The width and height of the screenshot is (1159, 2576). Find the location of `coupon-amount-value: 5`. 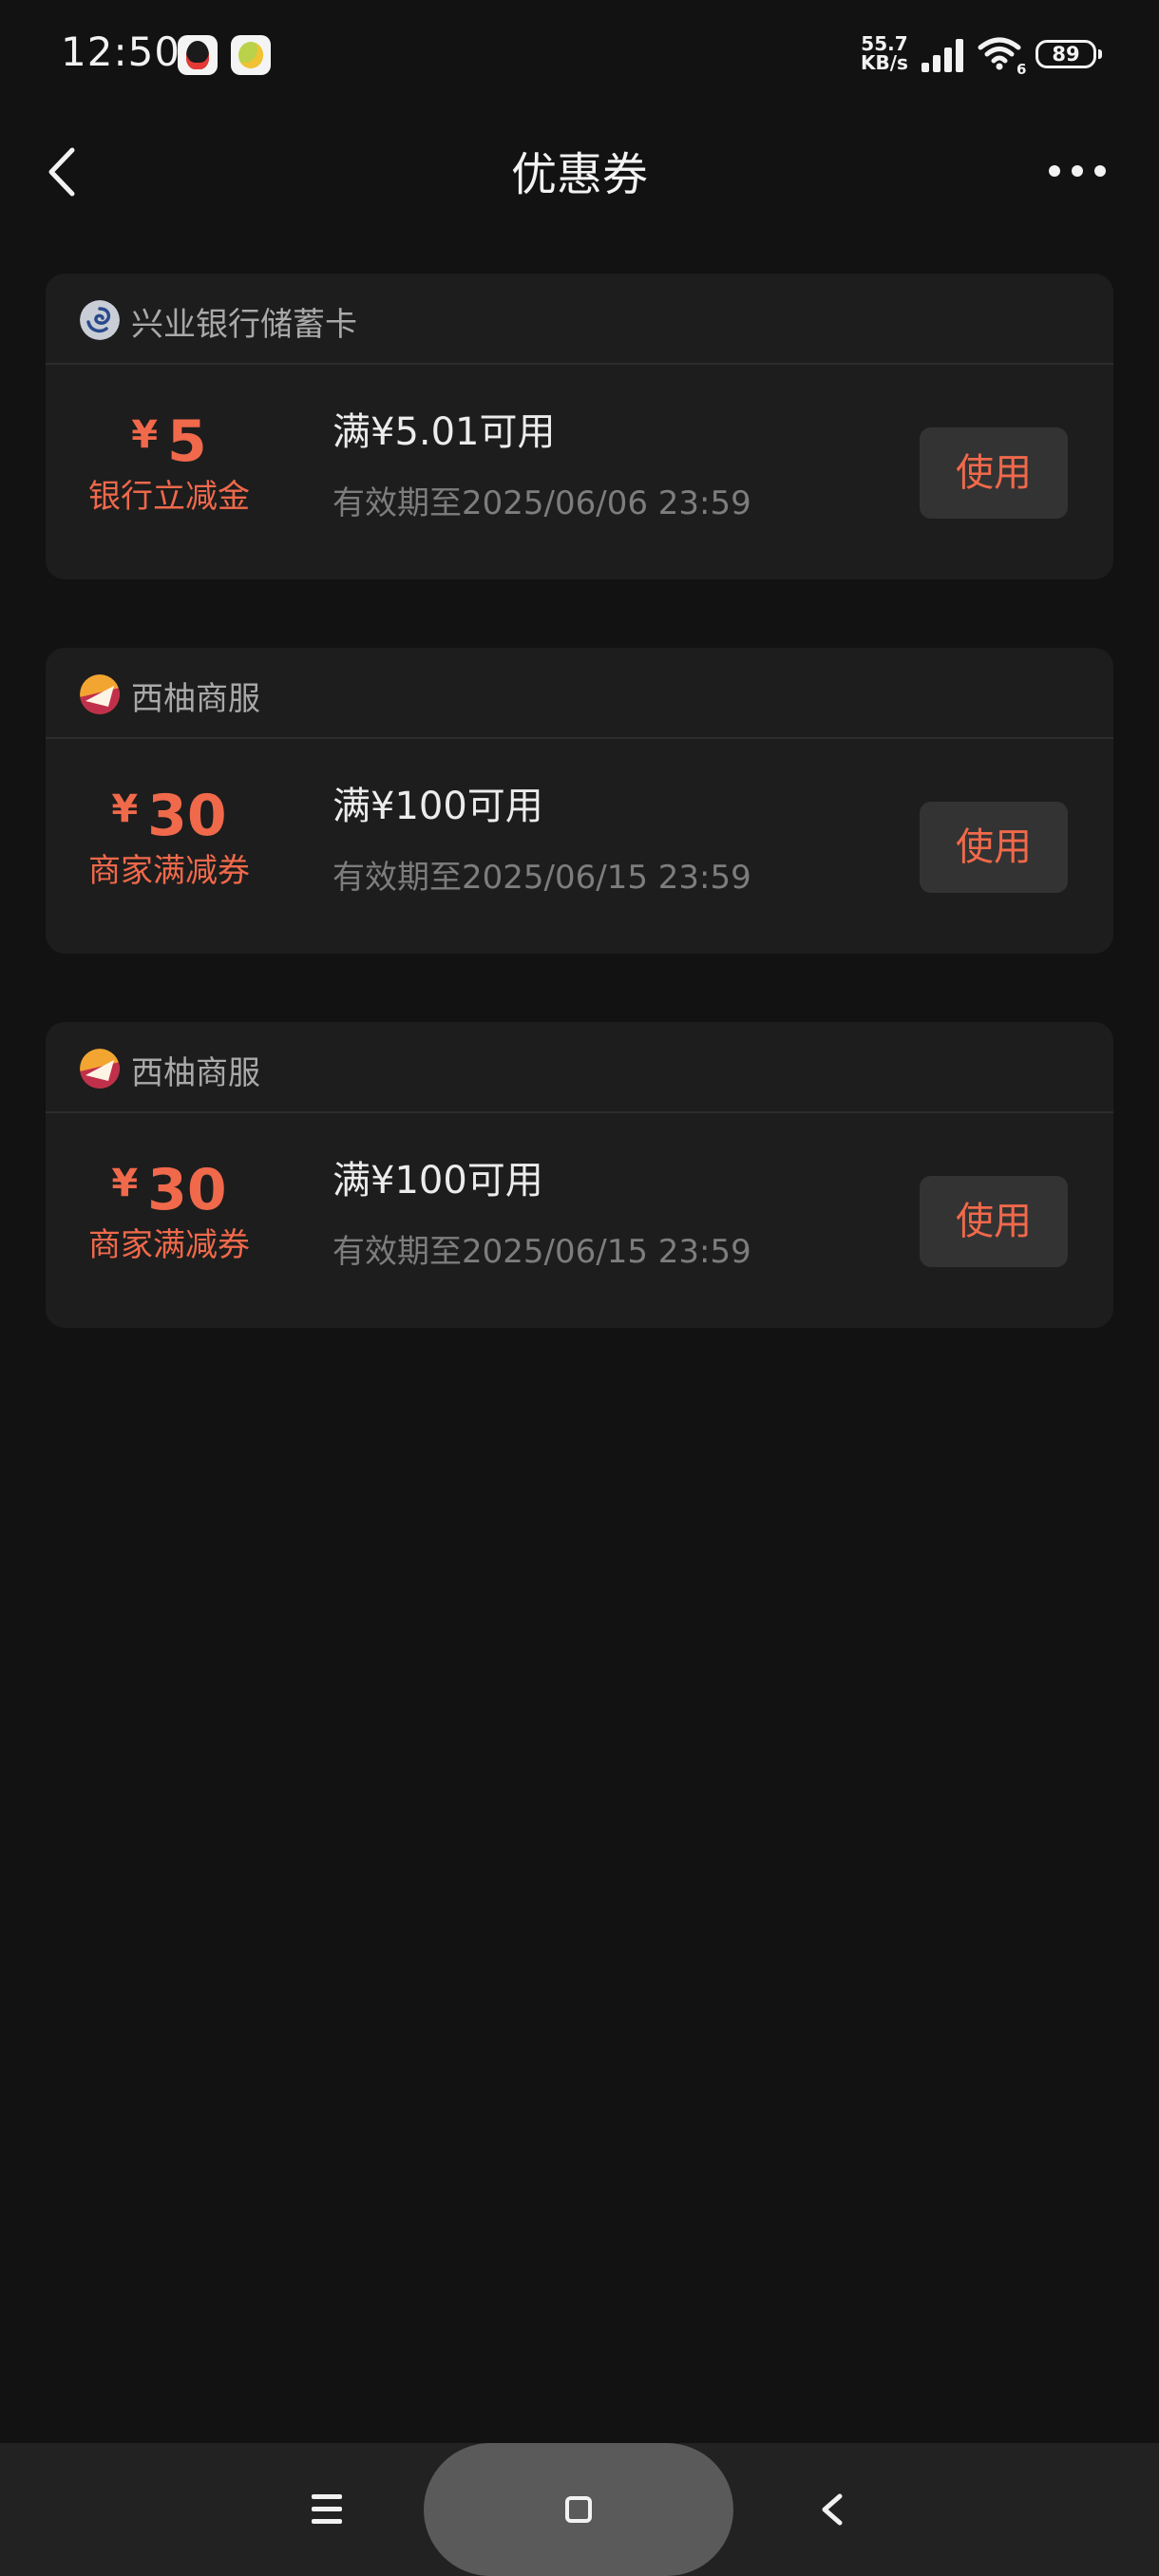

coupon-amount-value: 5 is located at coordinates (187, 441).